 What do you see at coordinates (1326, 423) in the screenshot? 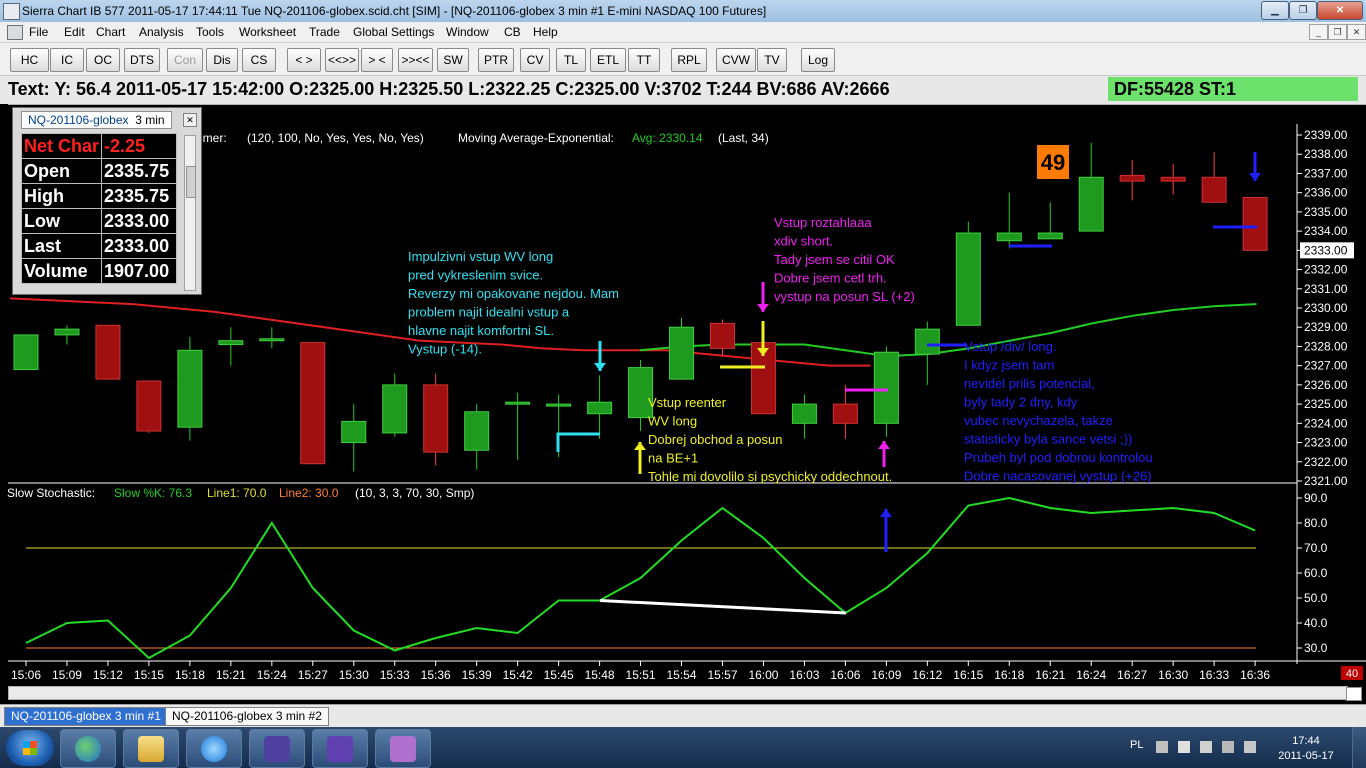
I see `price-label: 2324.00` at bounding box center [1326, 423].